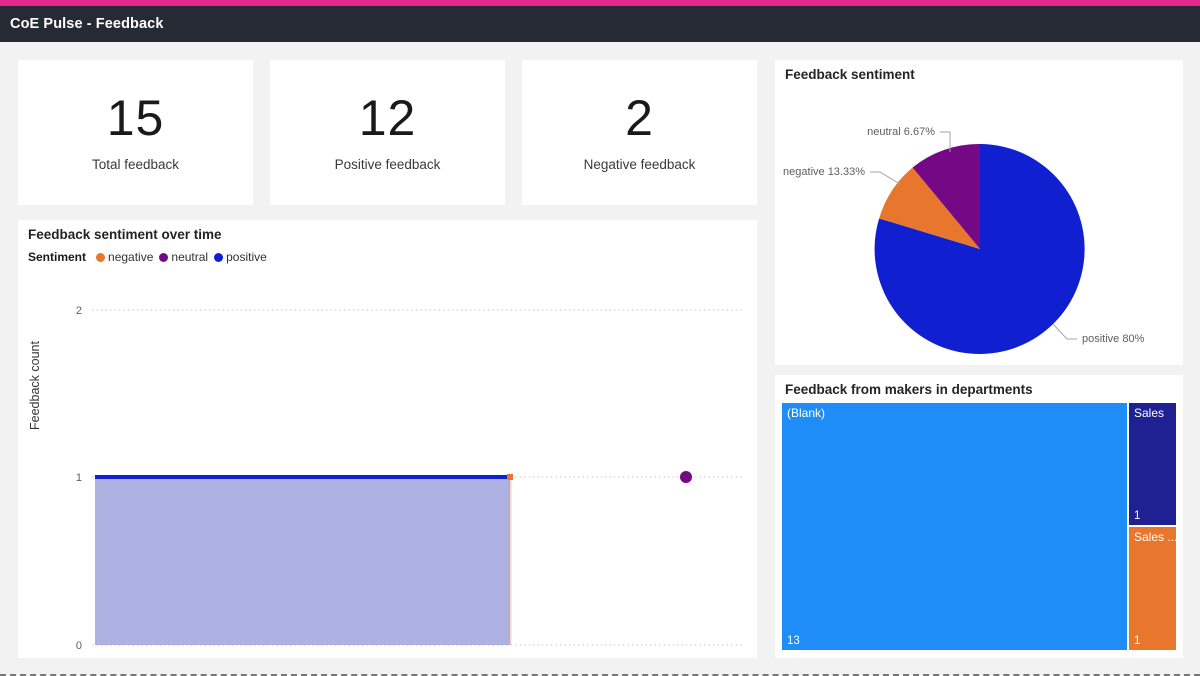 Image resolution: width=1200 pixels, height=676 pixels. Describe the element at coordinates (639, 118) in the screenshot. I see `kpi-value: 2` at that location.